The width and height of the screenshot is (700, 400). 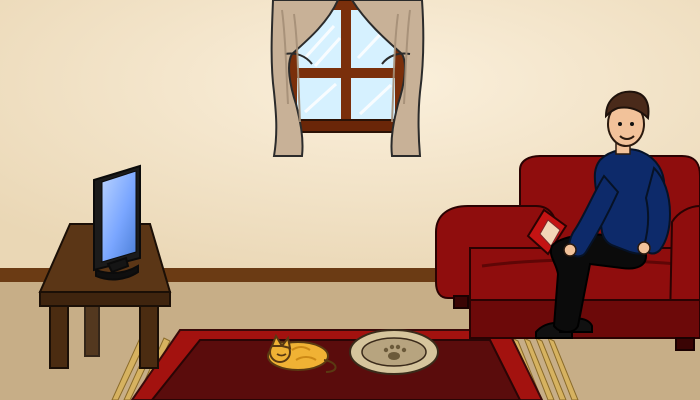 What do you see at coordinates (461, 302) in the screenshot?
I see `sofa-foot-left` at bounding box center [461, 302].